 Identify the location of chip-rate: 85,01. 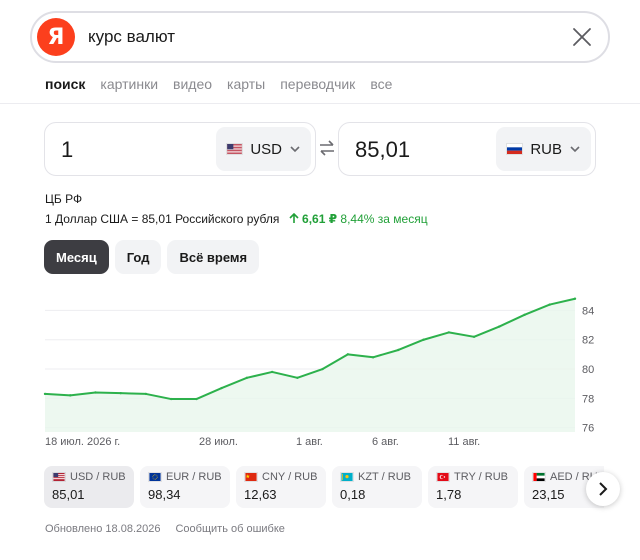
(68, 494).